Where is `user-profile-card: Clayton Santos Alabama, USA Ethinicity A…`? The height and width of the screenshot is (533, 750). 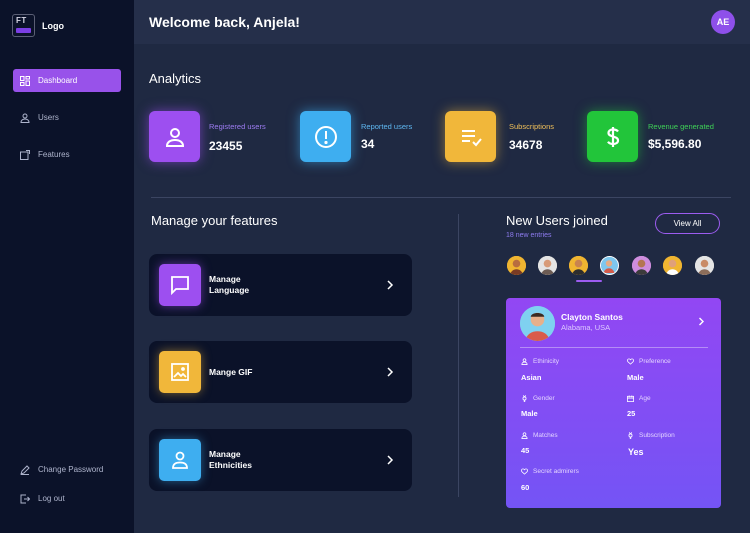 user-profile-card: Clayton Santos Alabama, USA Ethinicity A… is located at coordinates (613, 403).